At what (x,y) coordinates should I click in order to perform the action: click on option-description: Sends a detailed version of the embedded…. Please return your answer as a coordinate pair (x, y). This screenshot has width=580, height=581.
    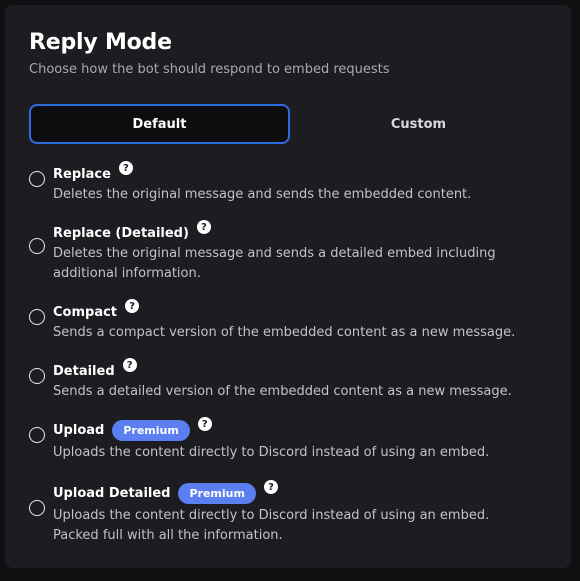
    Looking at the image, I should click on (282, 391).